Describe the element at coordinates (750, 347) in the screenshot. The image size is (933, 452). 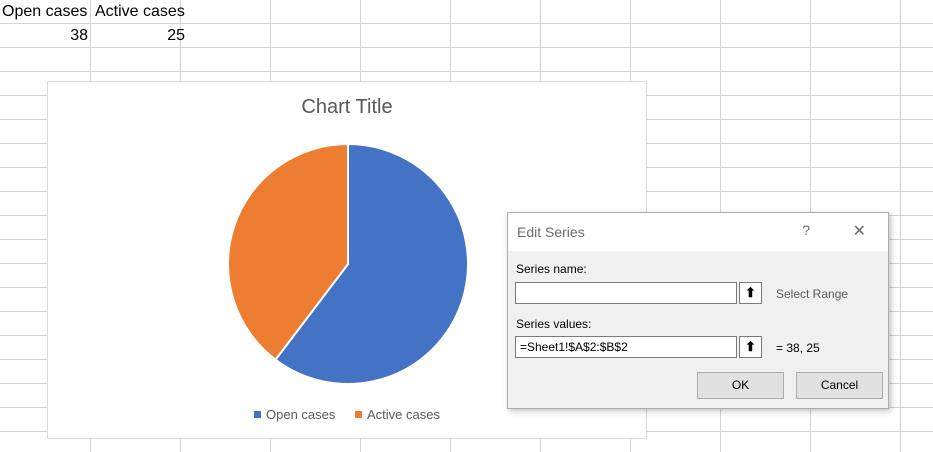
I see `series-values-collapse-icon: ⬆` at that location.